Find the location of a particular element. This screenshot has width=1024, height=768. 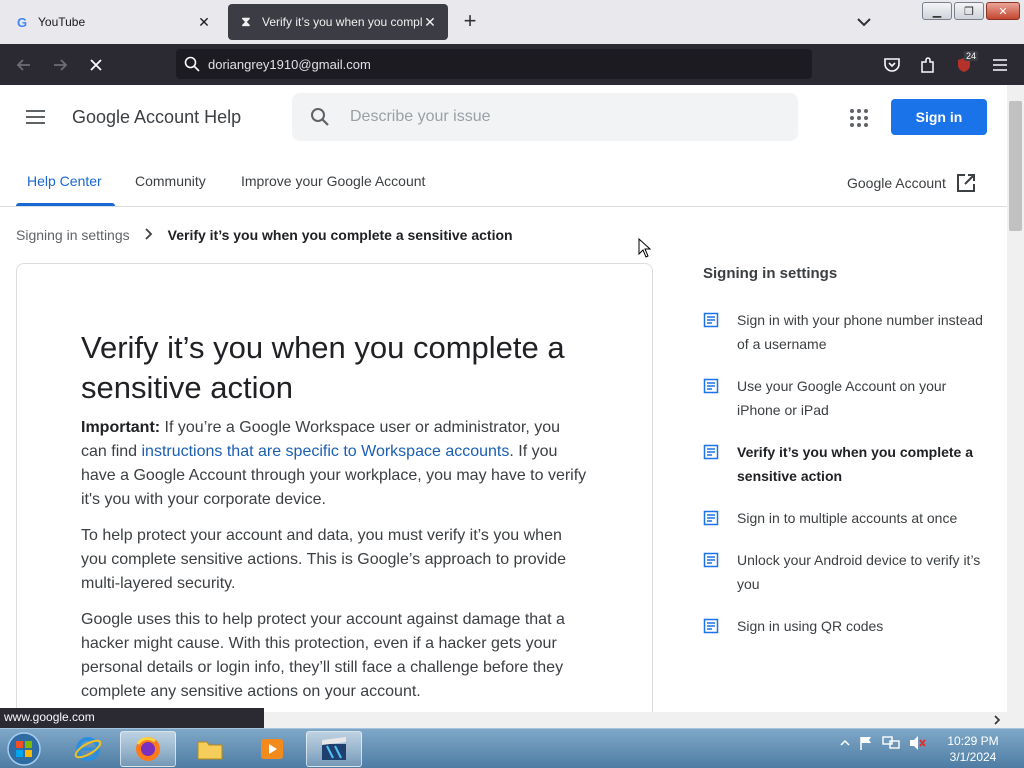

chevron-down-icon is located at coordinates (864, 22).